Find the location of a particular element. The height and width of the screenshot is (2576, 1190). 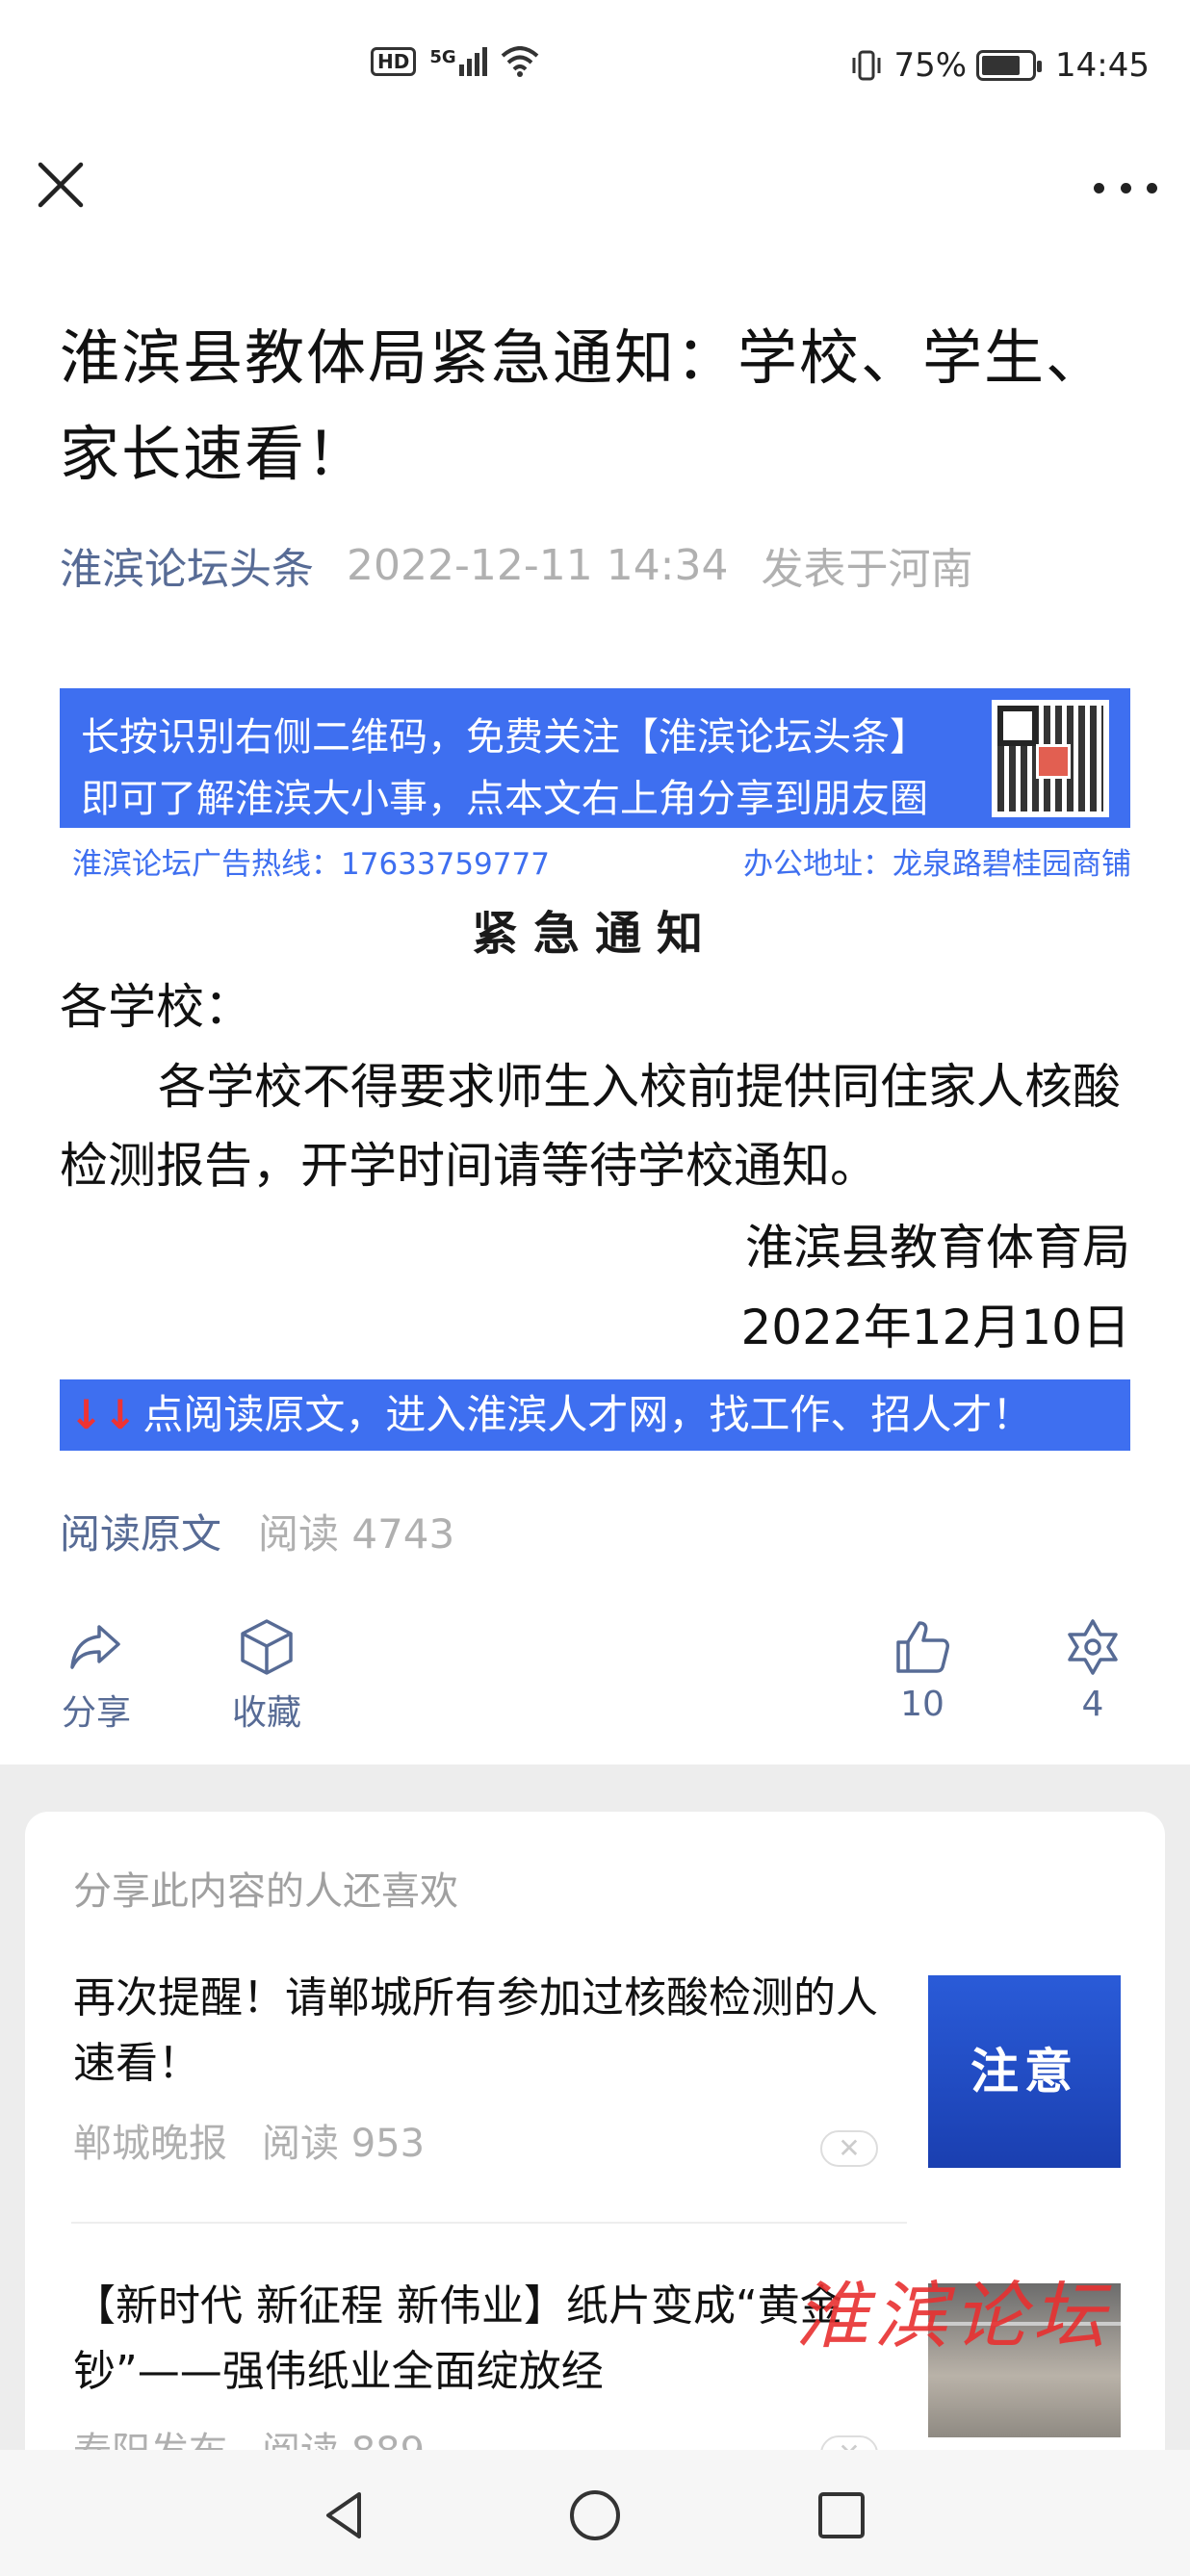

dismiss-icon: ✕ is located at coordinates (849, 2149).